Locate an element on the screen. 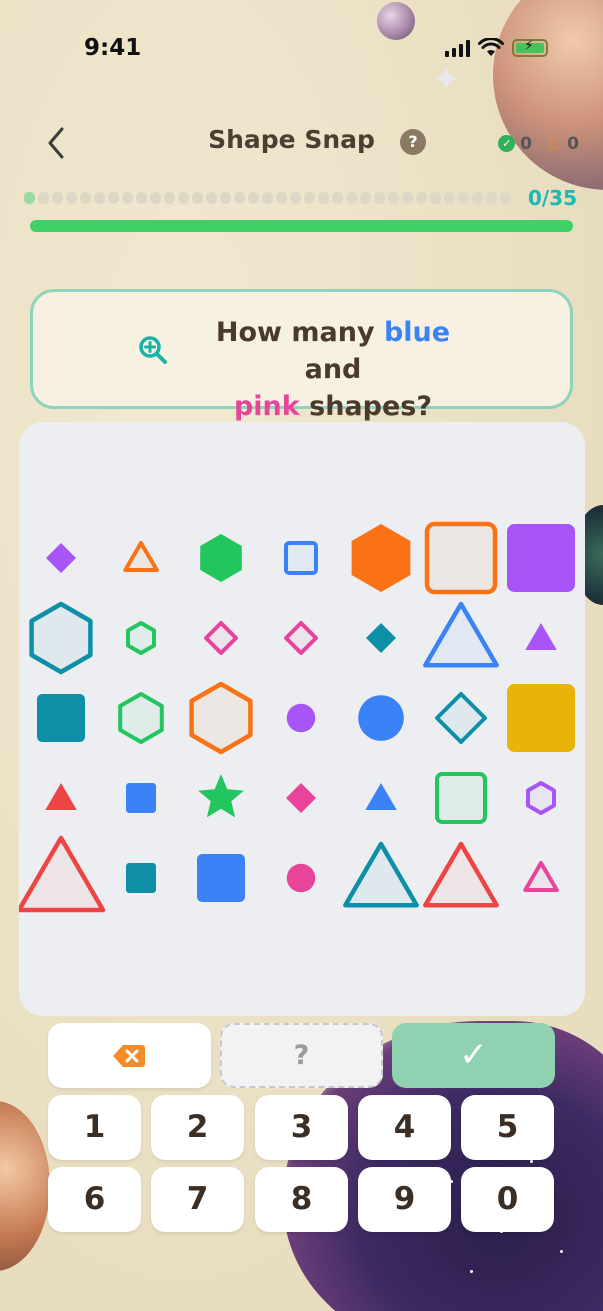  backspace-button is located at coordinates (129, 1055).